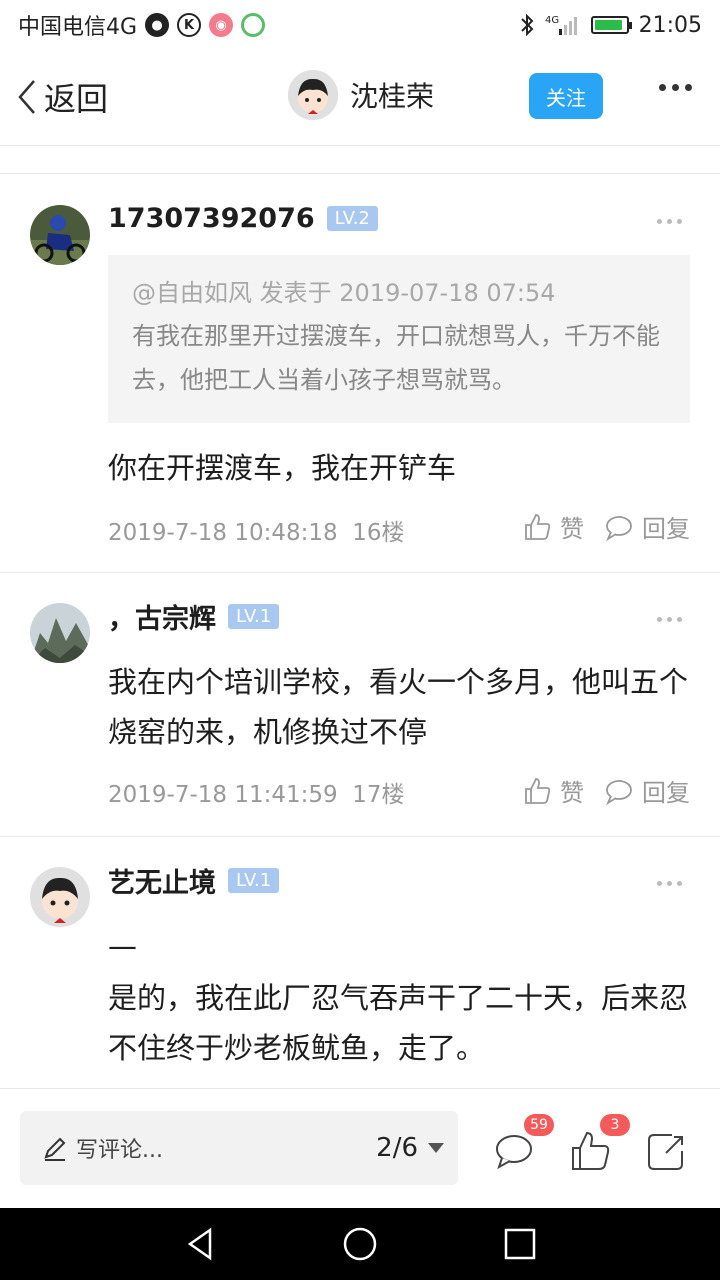 The width and height of the screenshot is (720, 1280). What do you see at coordinates (378, 795) in the screenshot?
I see `comment-floor: 17楼` at bounding box center [378, 795].